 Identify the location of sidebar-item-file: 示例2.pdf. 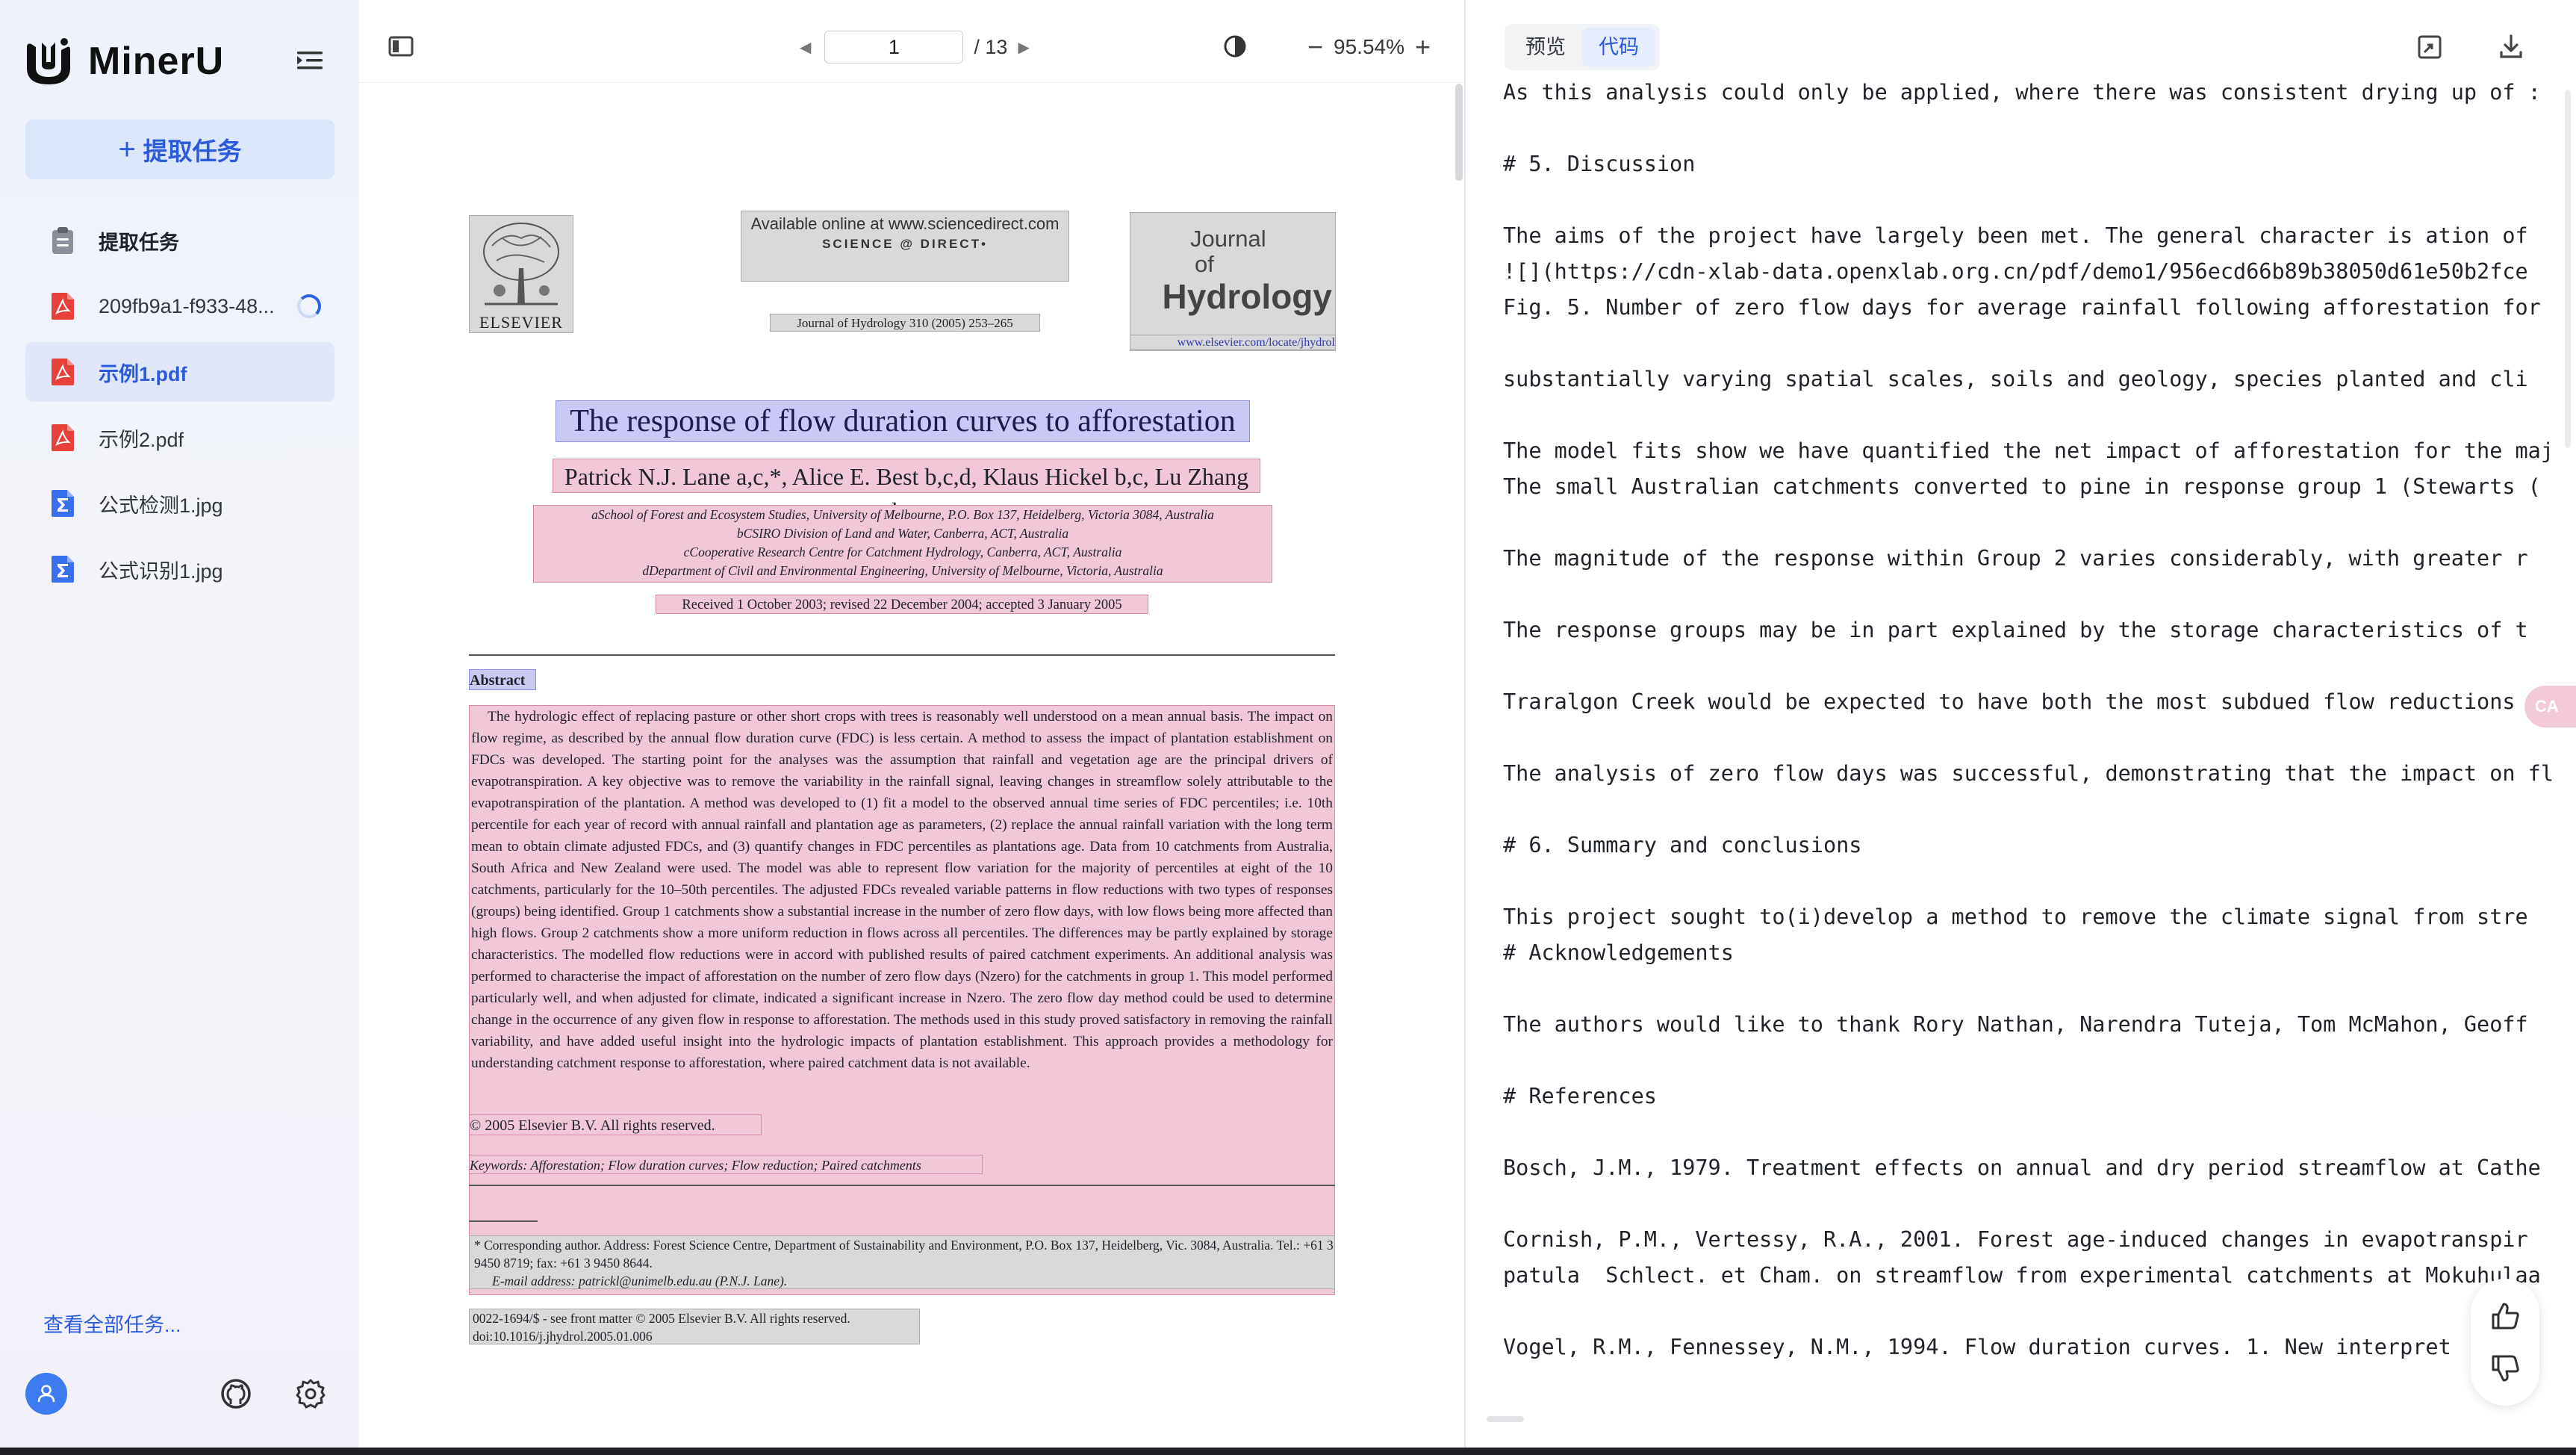
(180, 438).